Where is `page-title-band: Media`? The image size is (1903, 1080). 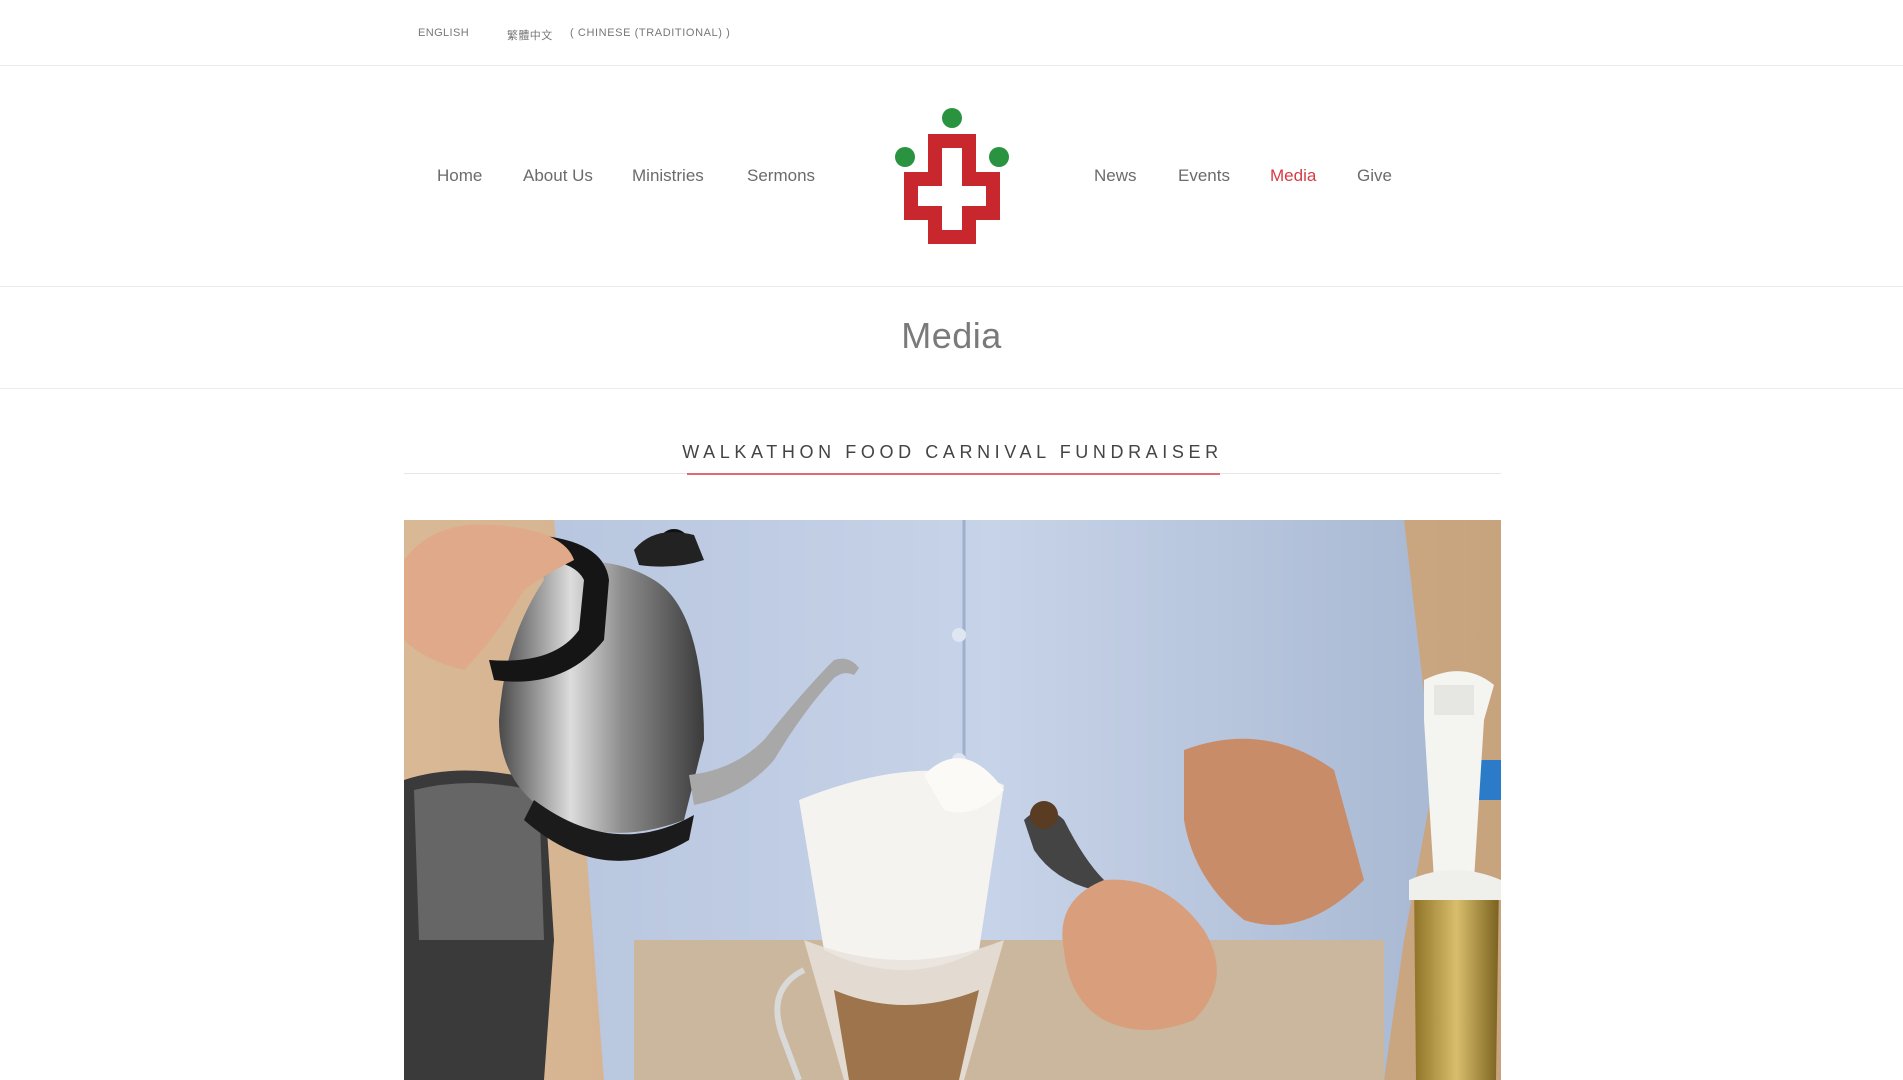 page-title-band: Media is located at coordinates (951, 338).